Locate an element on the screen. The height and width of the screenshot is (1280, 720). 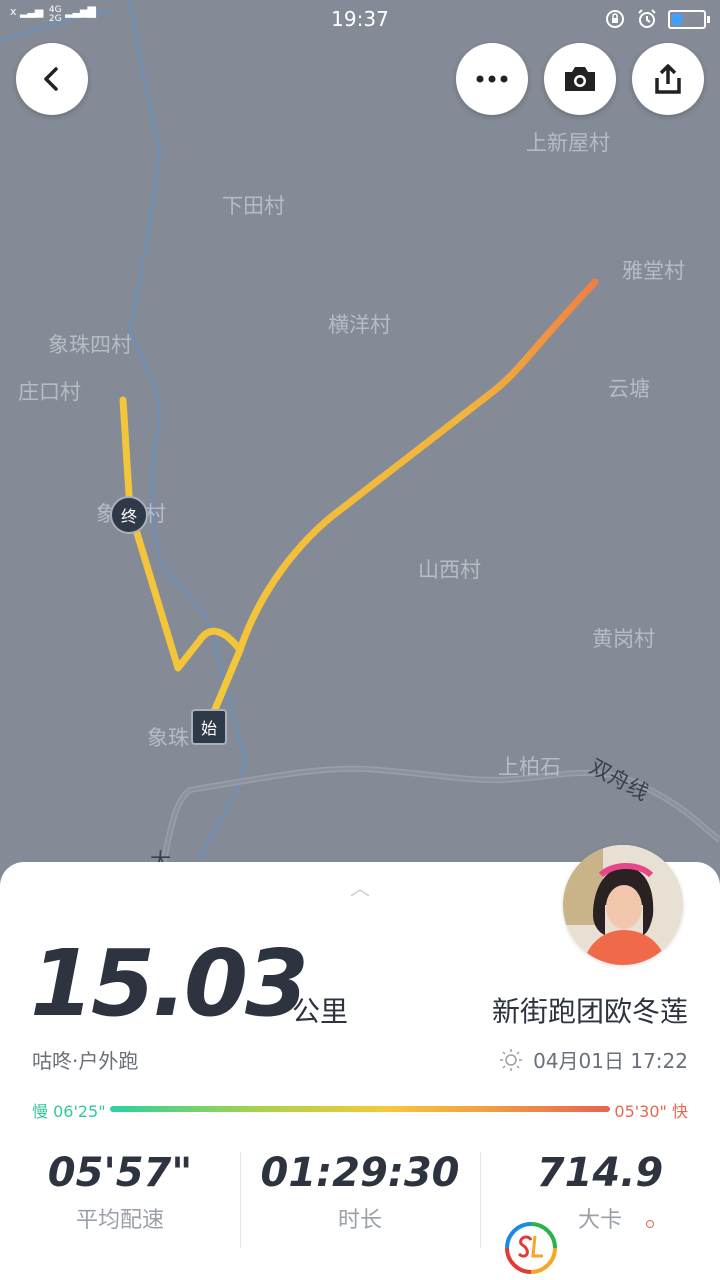
pace-slow-label: 慢 06'25" is located at coordinates (69, 1111).